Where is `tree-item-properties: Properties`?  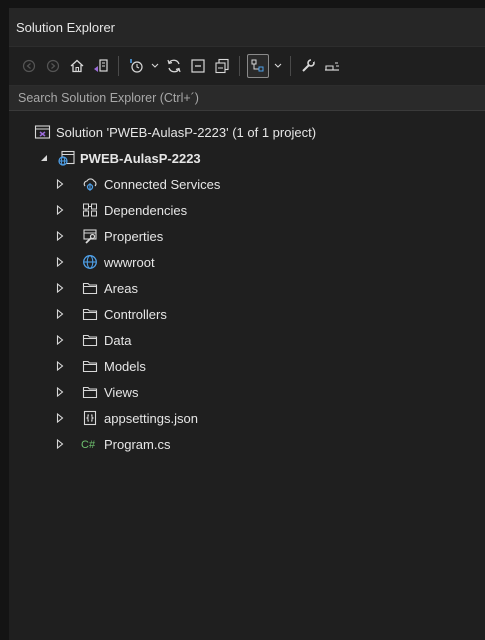 tree-item-properties: Properties is located at coordinates (247, 236).